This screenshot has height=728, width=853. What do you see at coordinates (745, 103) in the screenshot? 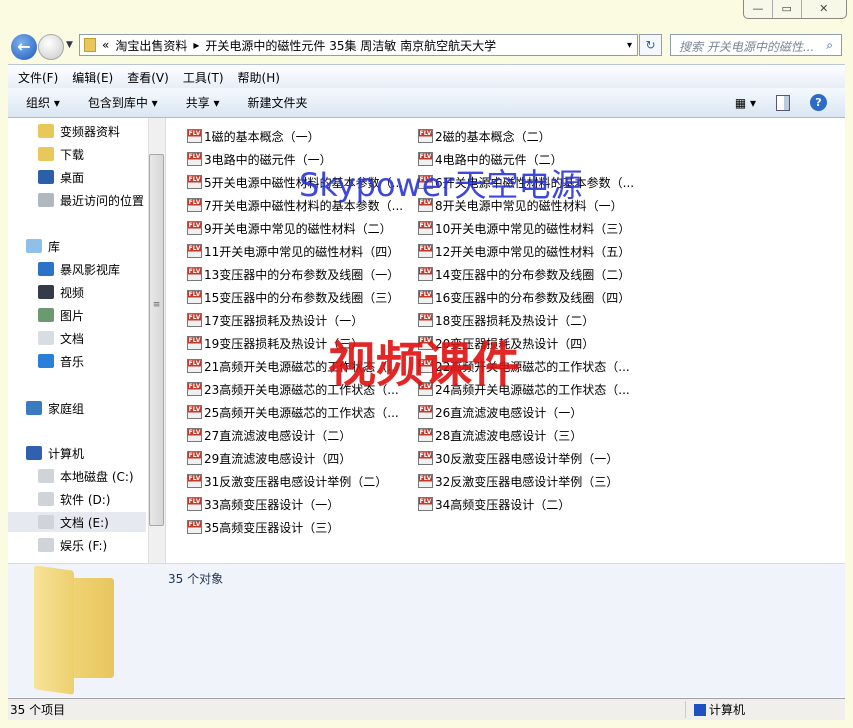
I see `view-options-button: ▦ ▾` at bounding box center [745, 103].